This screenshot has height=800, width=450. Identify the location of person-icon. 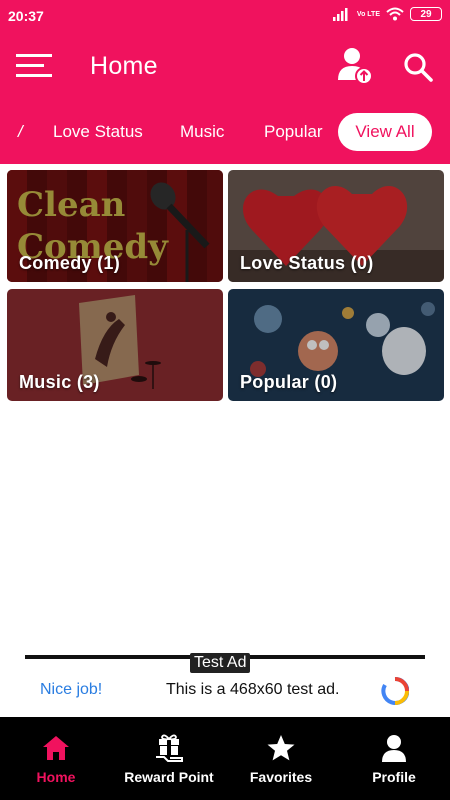
(394, 748).